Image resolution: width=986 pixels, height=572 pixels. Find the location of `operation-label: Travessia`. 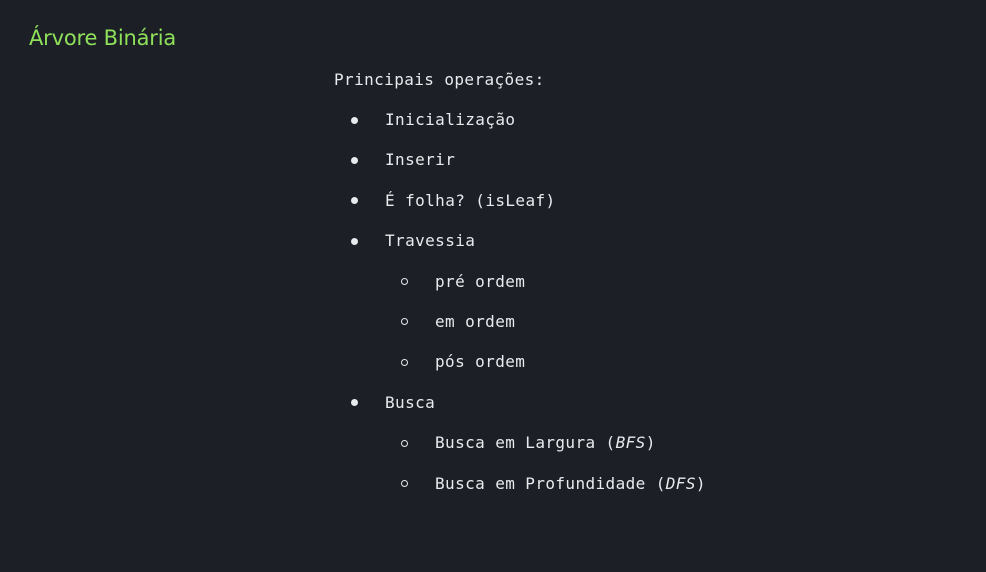

operation-label: Travessia is located at coordinates (430, 241).